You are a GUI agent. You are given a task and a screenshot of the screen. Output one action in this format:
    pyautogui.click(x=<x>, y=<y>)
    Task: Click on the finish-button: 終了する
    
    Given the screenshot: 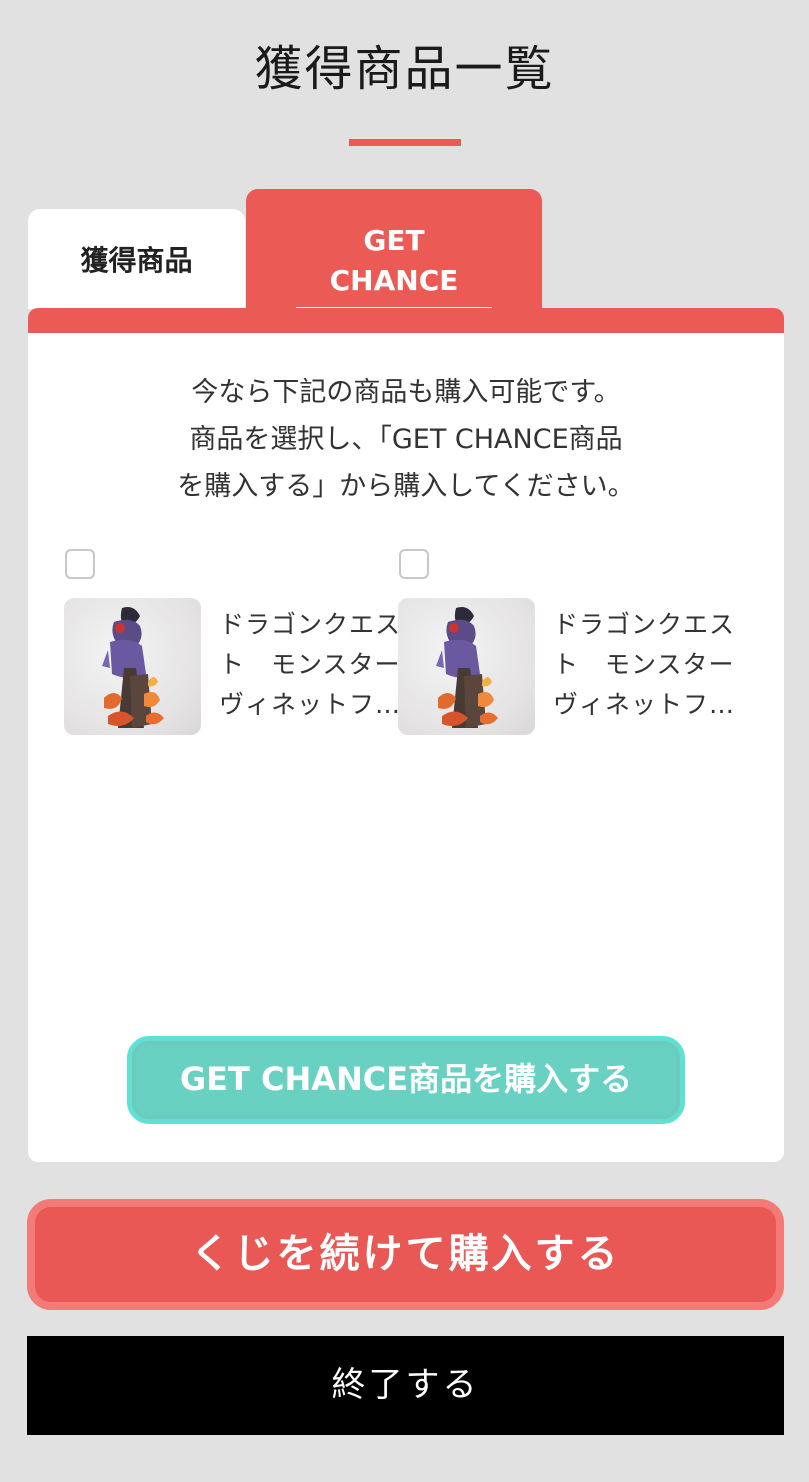 What is the action you would take?
    pyautogui.click(x=405, y=1385)
    